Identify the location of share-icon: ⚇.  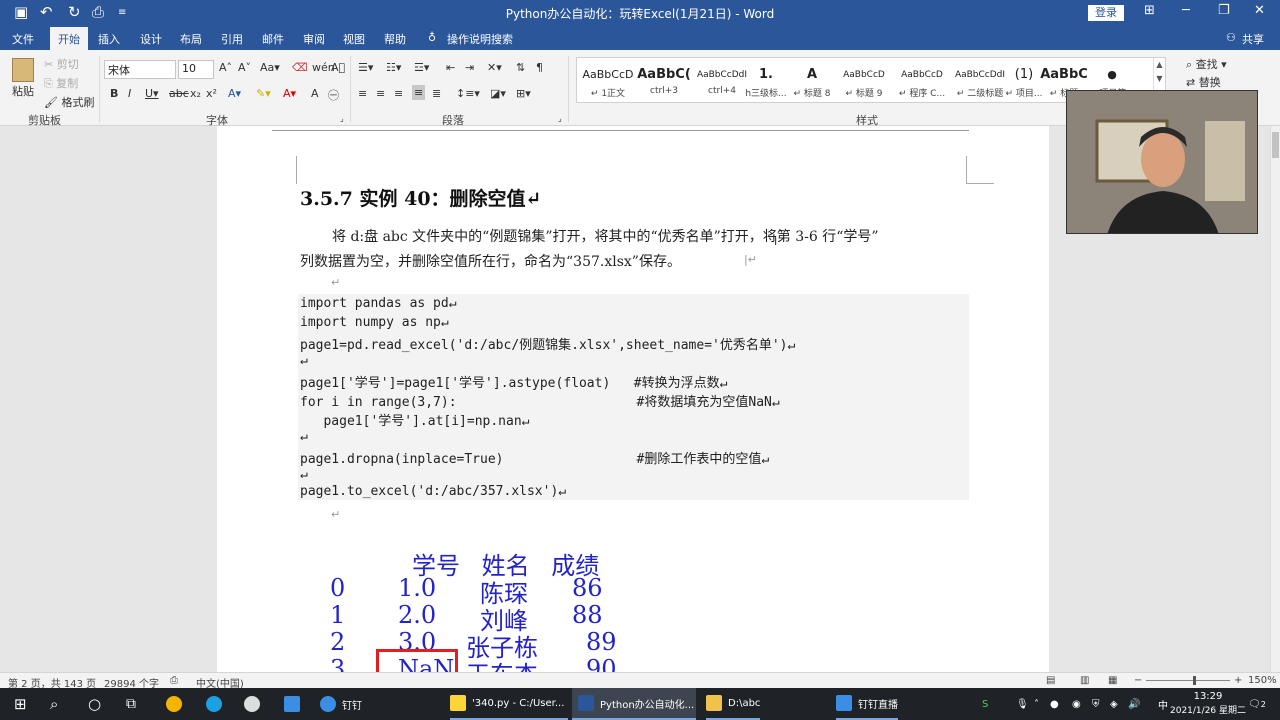
(1231, 37).